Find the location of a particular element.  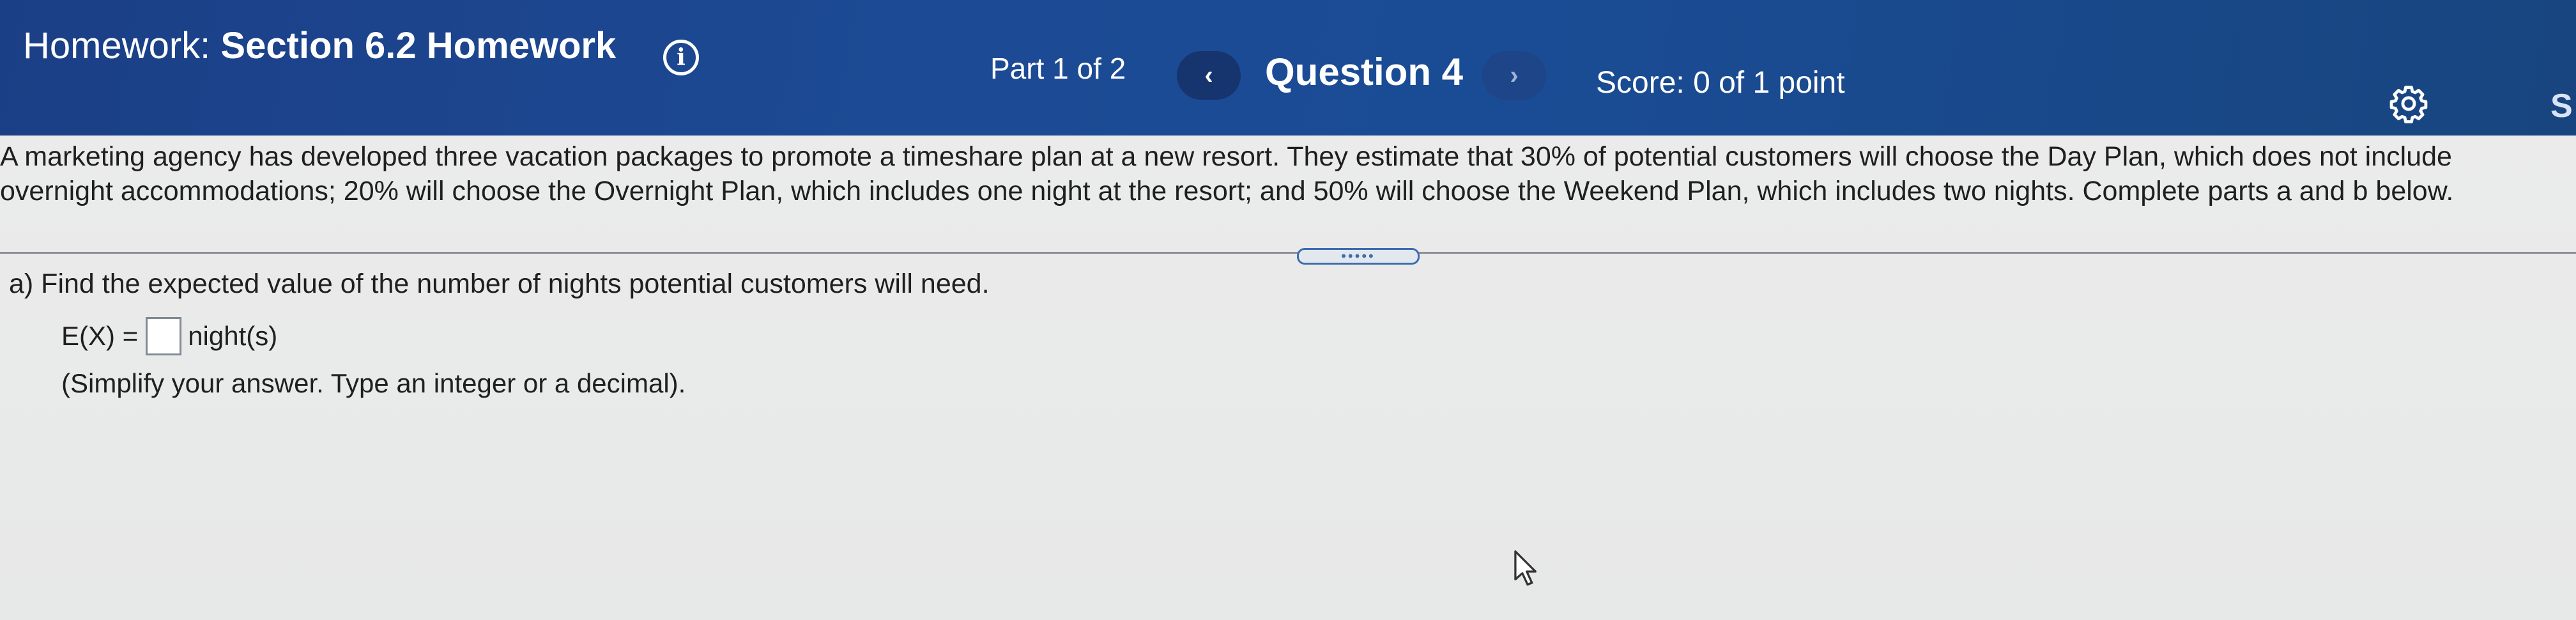

answer-prefix: E(X) = is located at coordinates (100, 336).